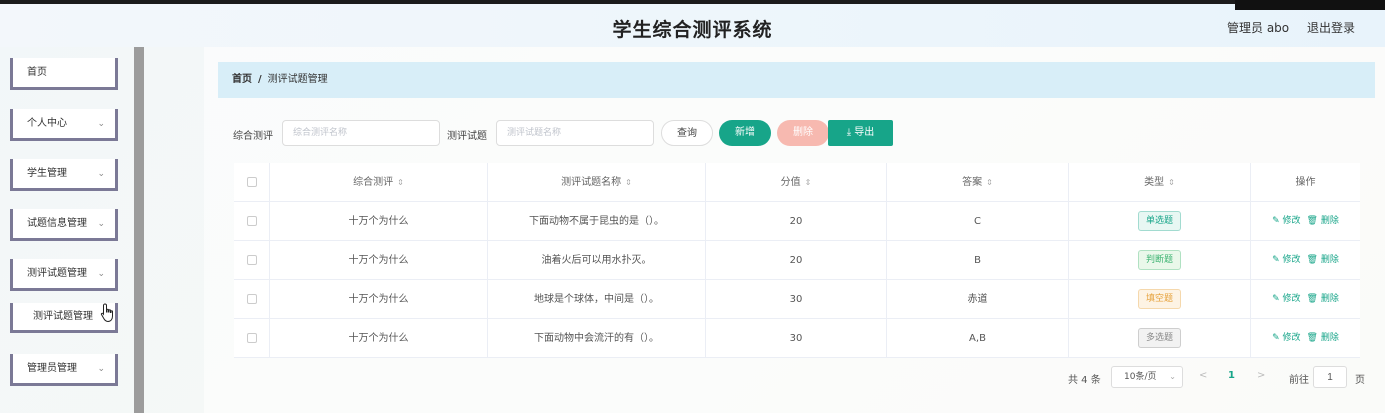  I want to click on cell-question: 下面动物中会流汗的有（）。, so click(597, 338).